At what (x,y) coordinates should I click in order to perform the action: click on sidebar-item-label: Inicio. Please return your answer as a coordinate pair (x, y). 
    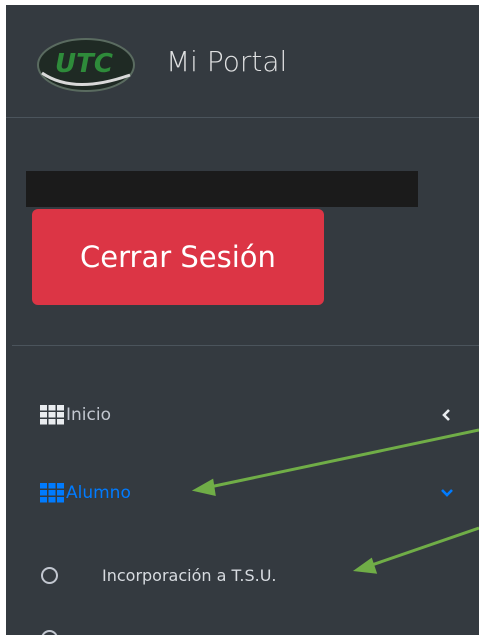
    Looking at the image, I should click on (88, 415).